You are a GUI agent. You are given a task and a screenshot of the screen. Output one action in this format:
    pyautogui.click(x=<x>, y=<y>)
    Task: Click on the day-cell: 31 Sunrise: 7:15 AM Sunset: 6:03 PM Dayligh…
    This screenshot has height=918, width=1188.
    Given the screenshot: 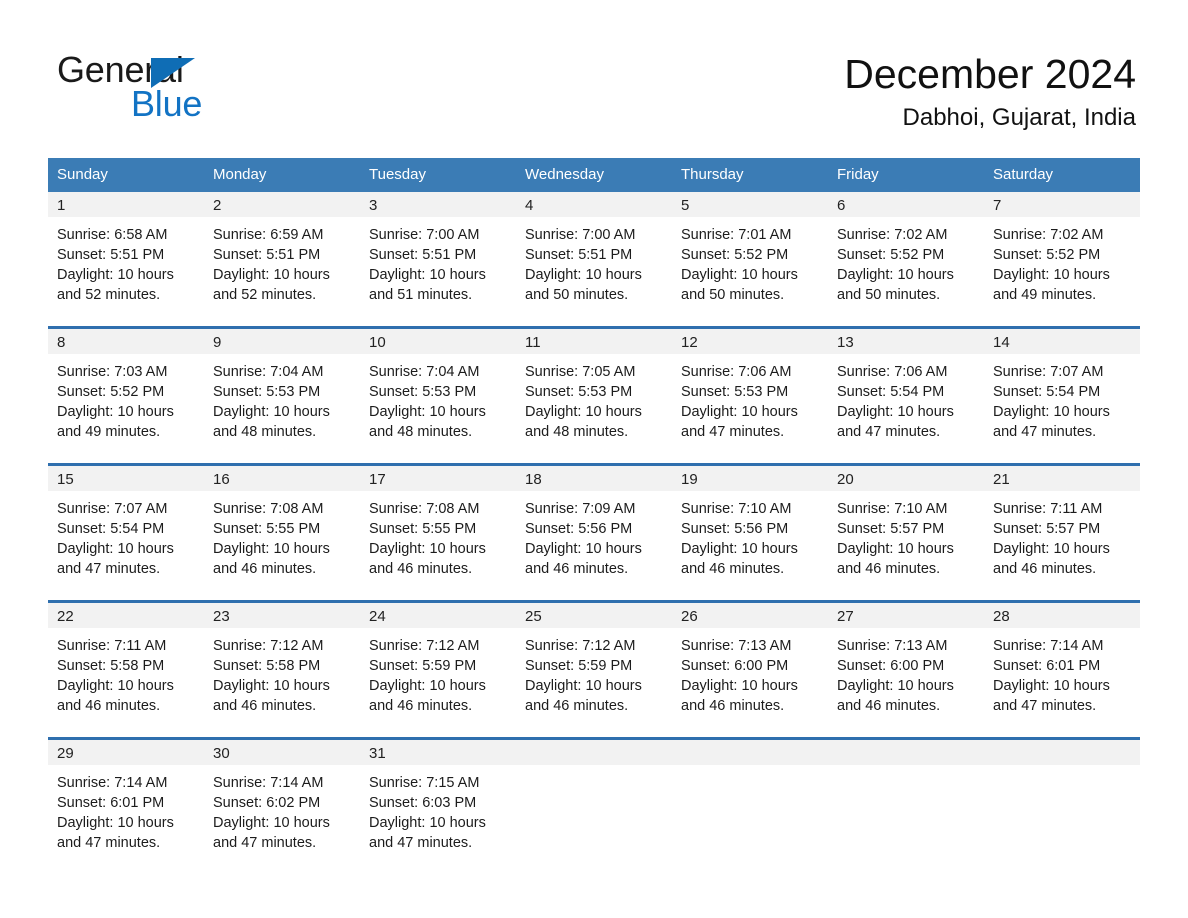 What is the action you would take?
    pyautogui.click(x=438, y=803)
    